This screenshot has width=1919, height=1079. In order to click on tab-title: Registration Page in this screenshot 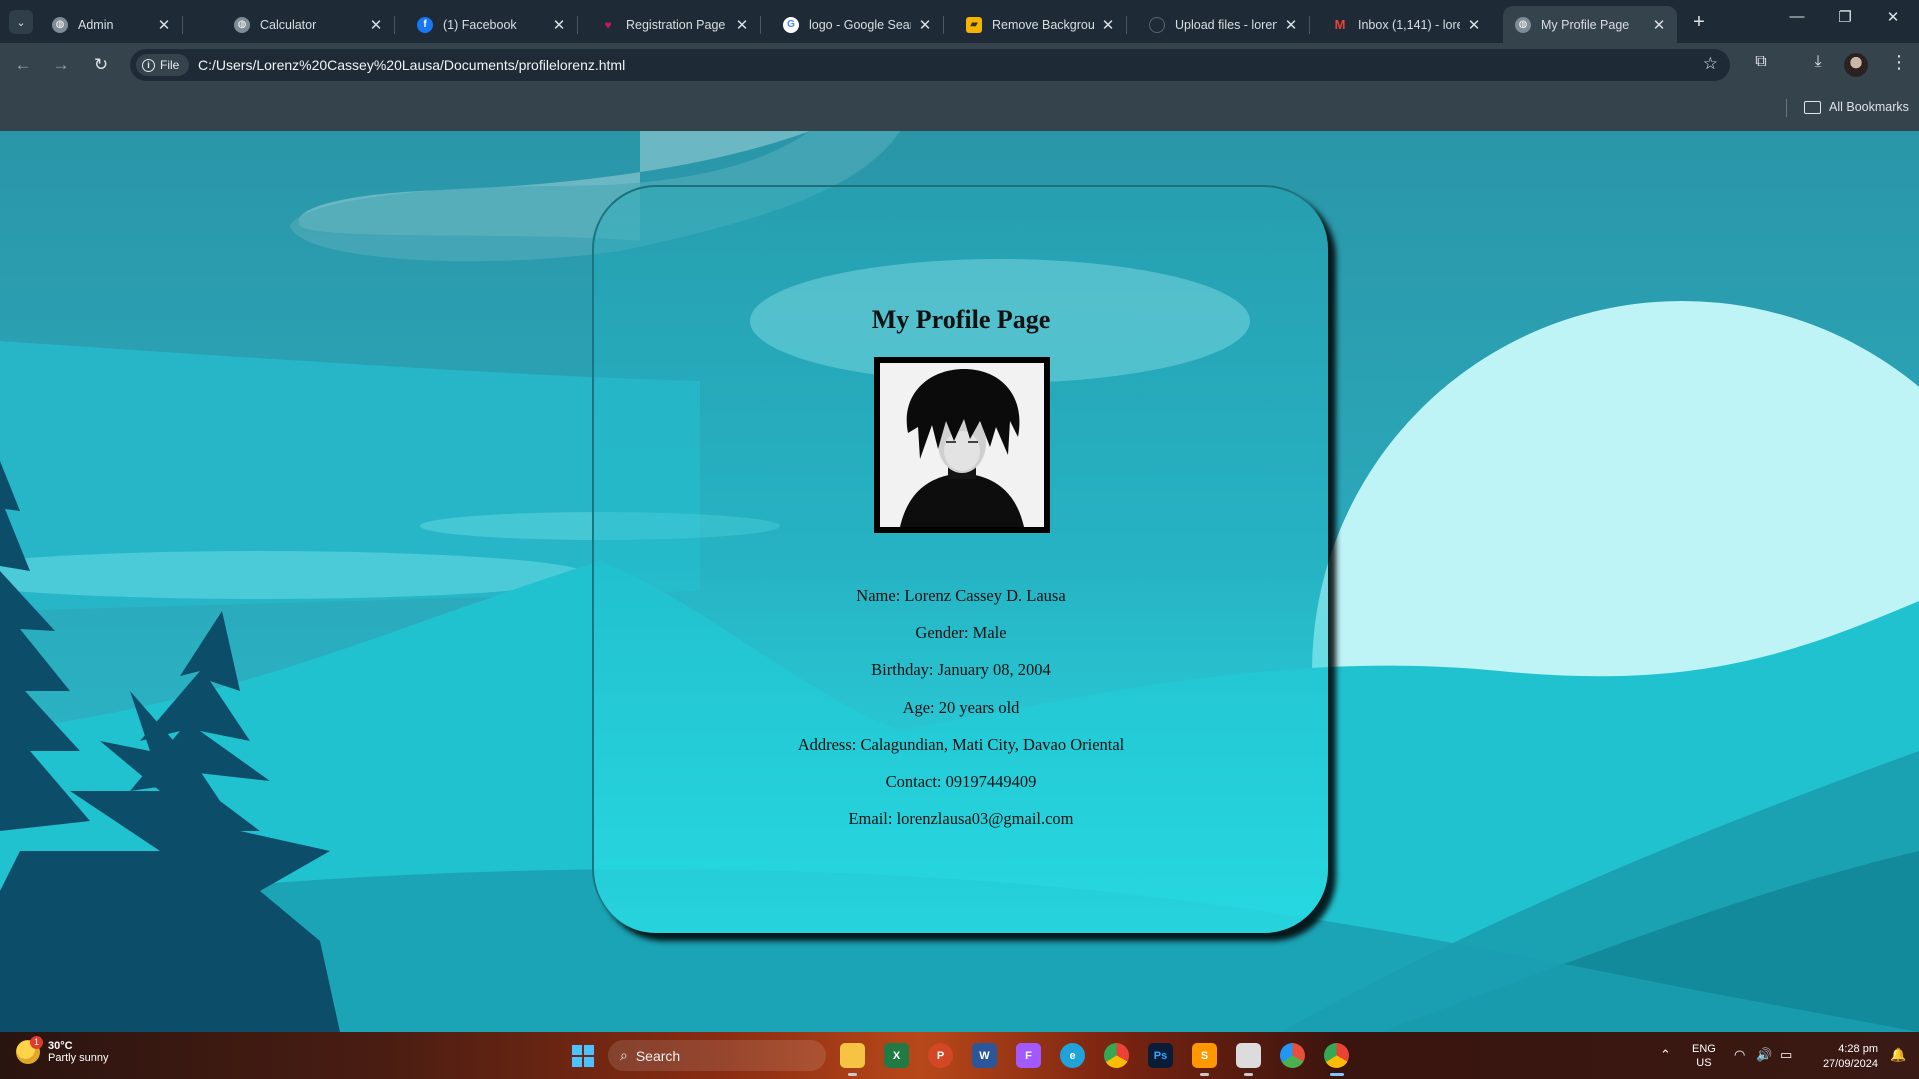, I will do `click(676, 24)`.